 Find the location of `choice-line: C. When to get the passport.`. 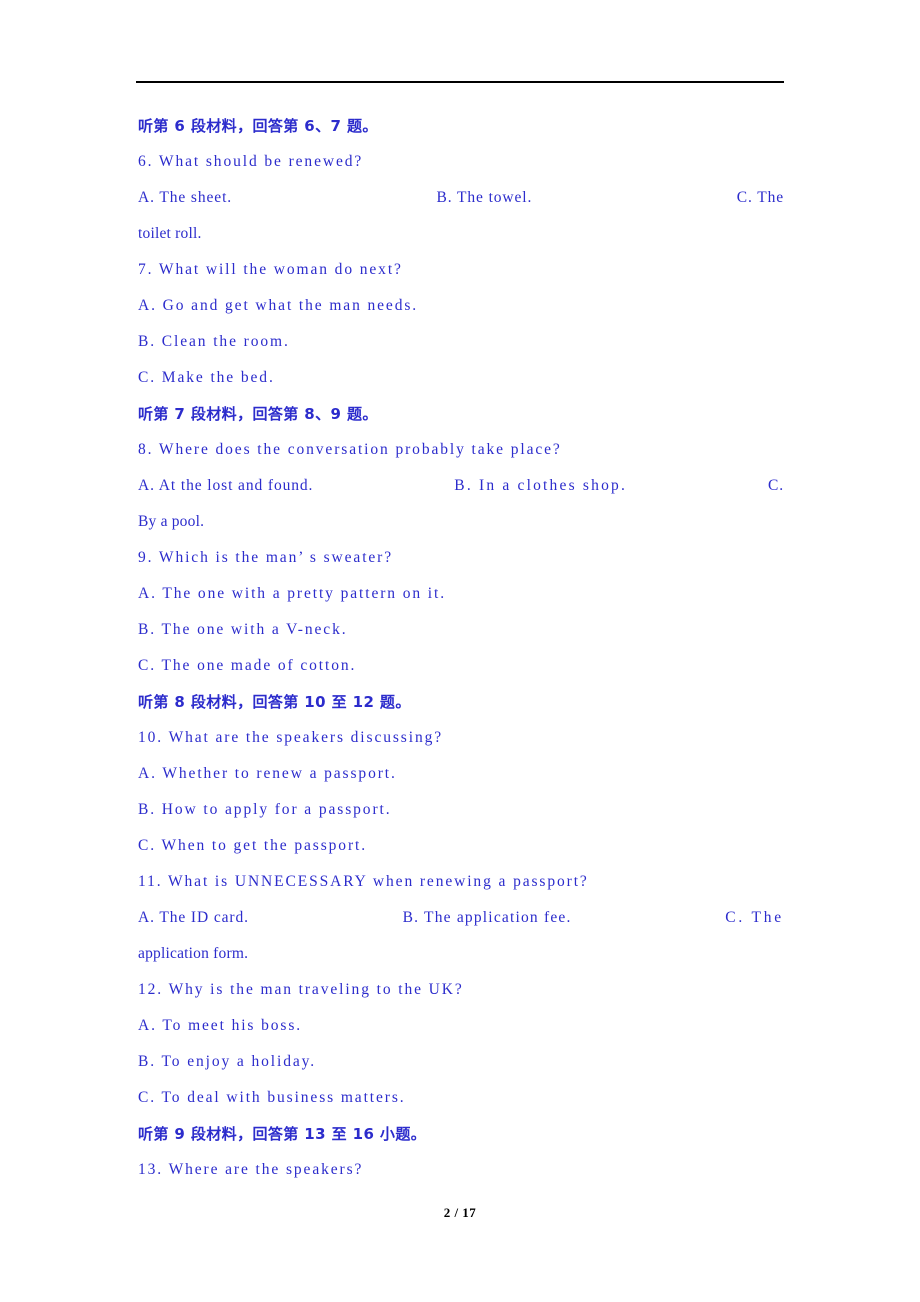

choice-line: C. When to get the passport. is located at coordinates (252, 845).